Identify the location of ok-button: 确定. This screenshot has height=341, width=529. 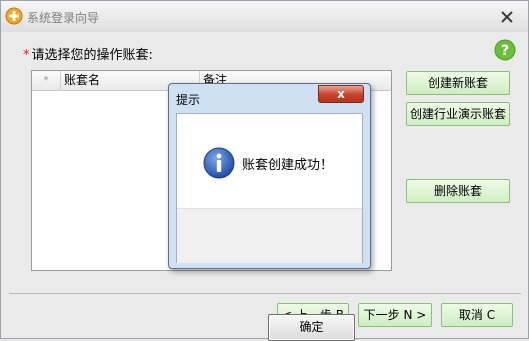
(311, 327).